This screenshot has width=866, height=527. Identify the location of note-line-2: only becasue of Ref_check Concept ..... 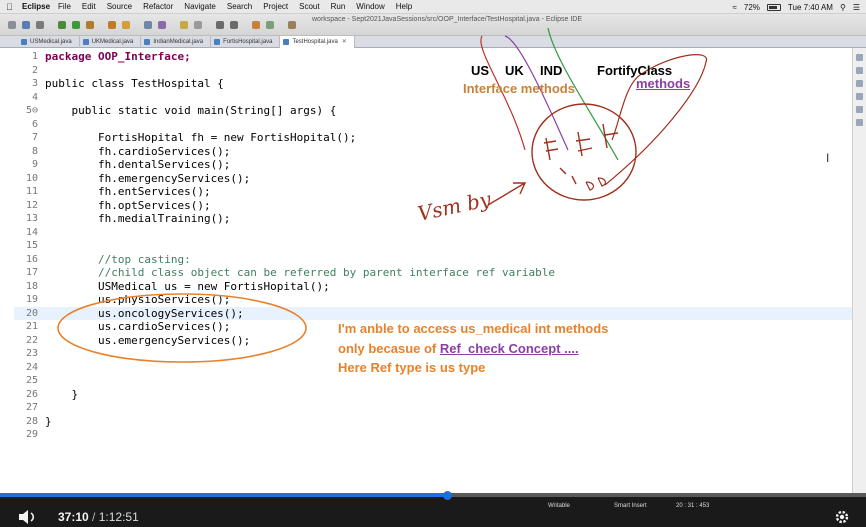
(458, 348).